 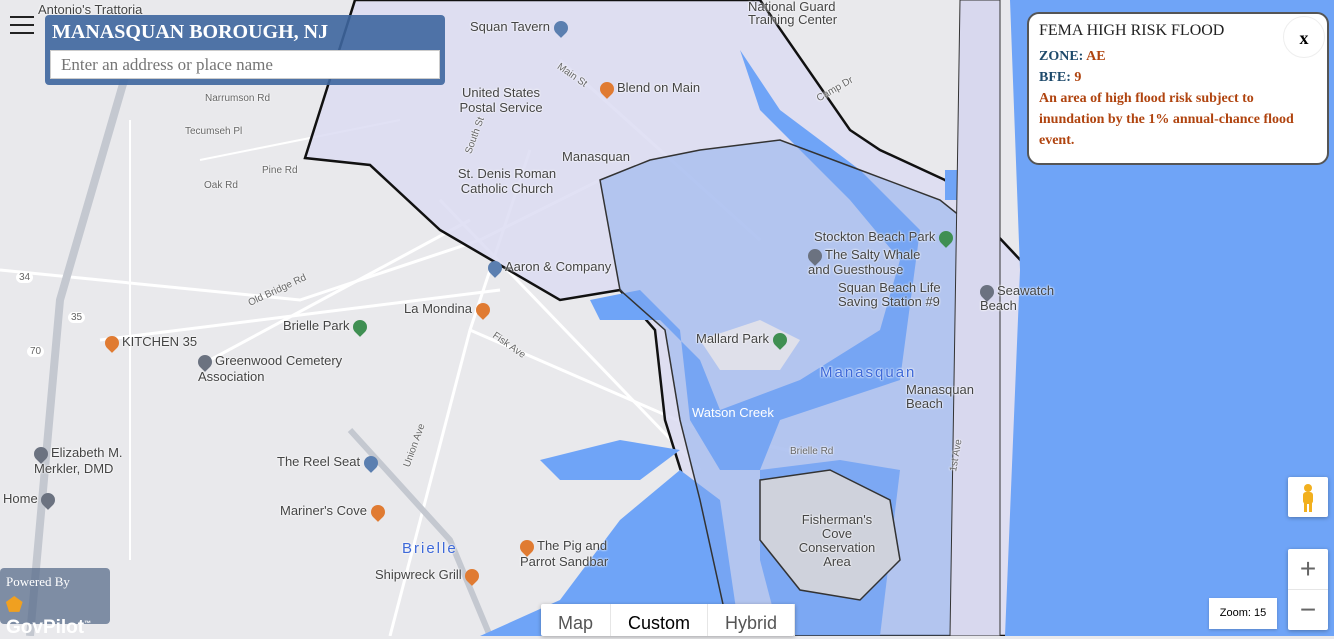 What do you see at coordinates (510, 26) in the screenshot?
I see `place-label: Squan Tavern` at bounding box center [510, 26].